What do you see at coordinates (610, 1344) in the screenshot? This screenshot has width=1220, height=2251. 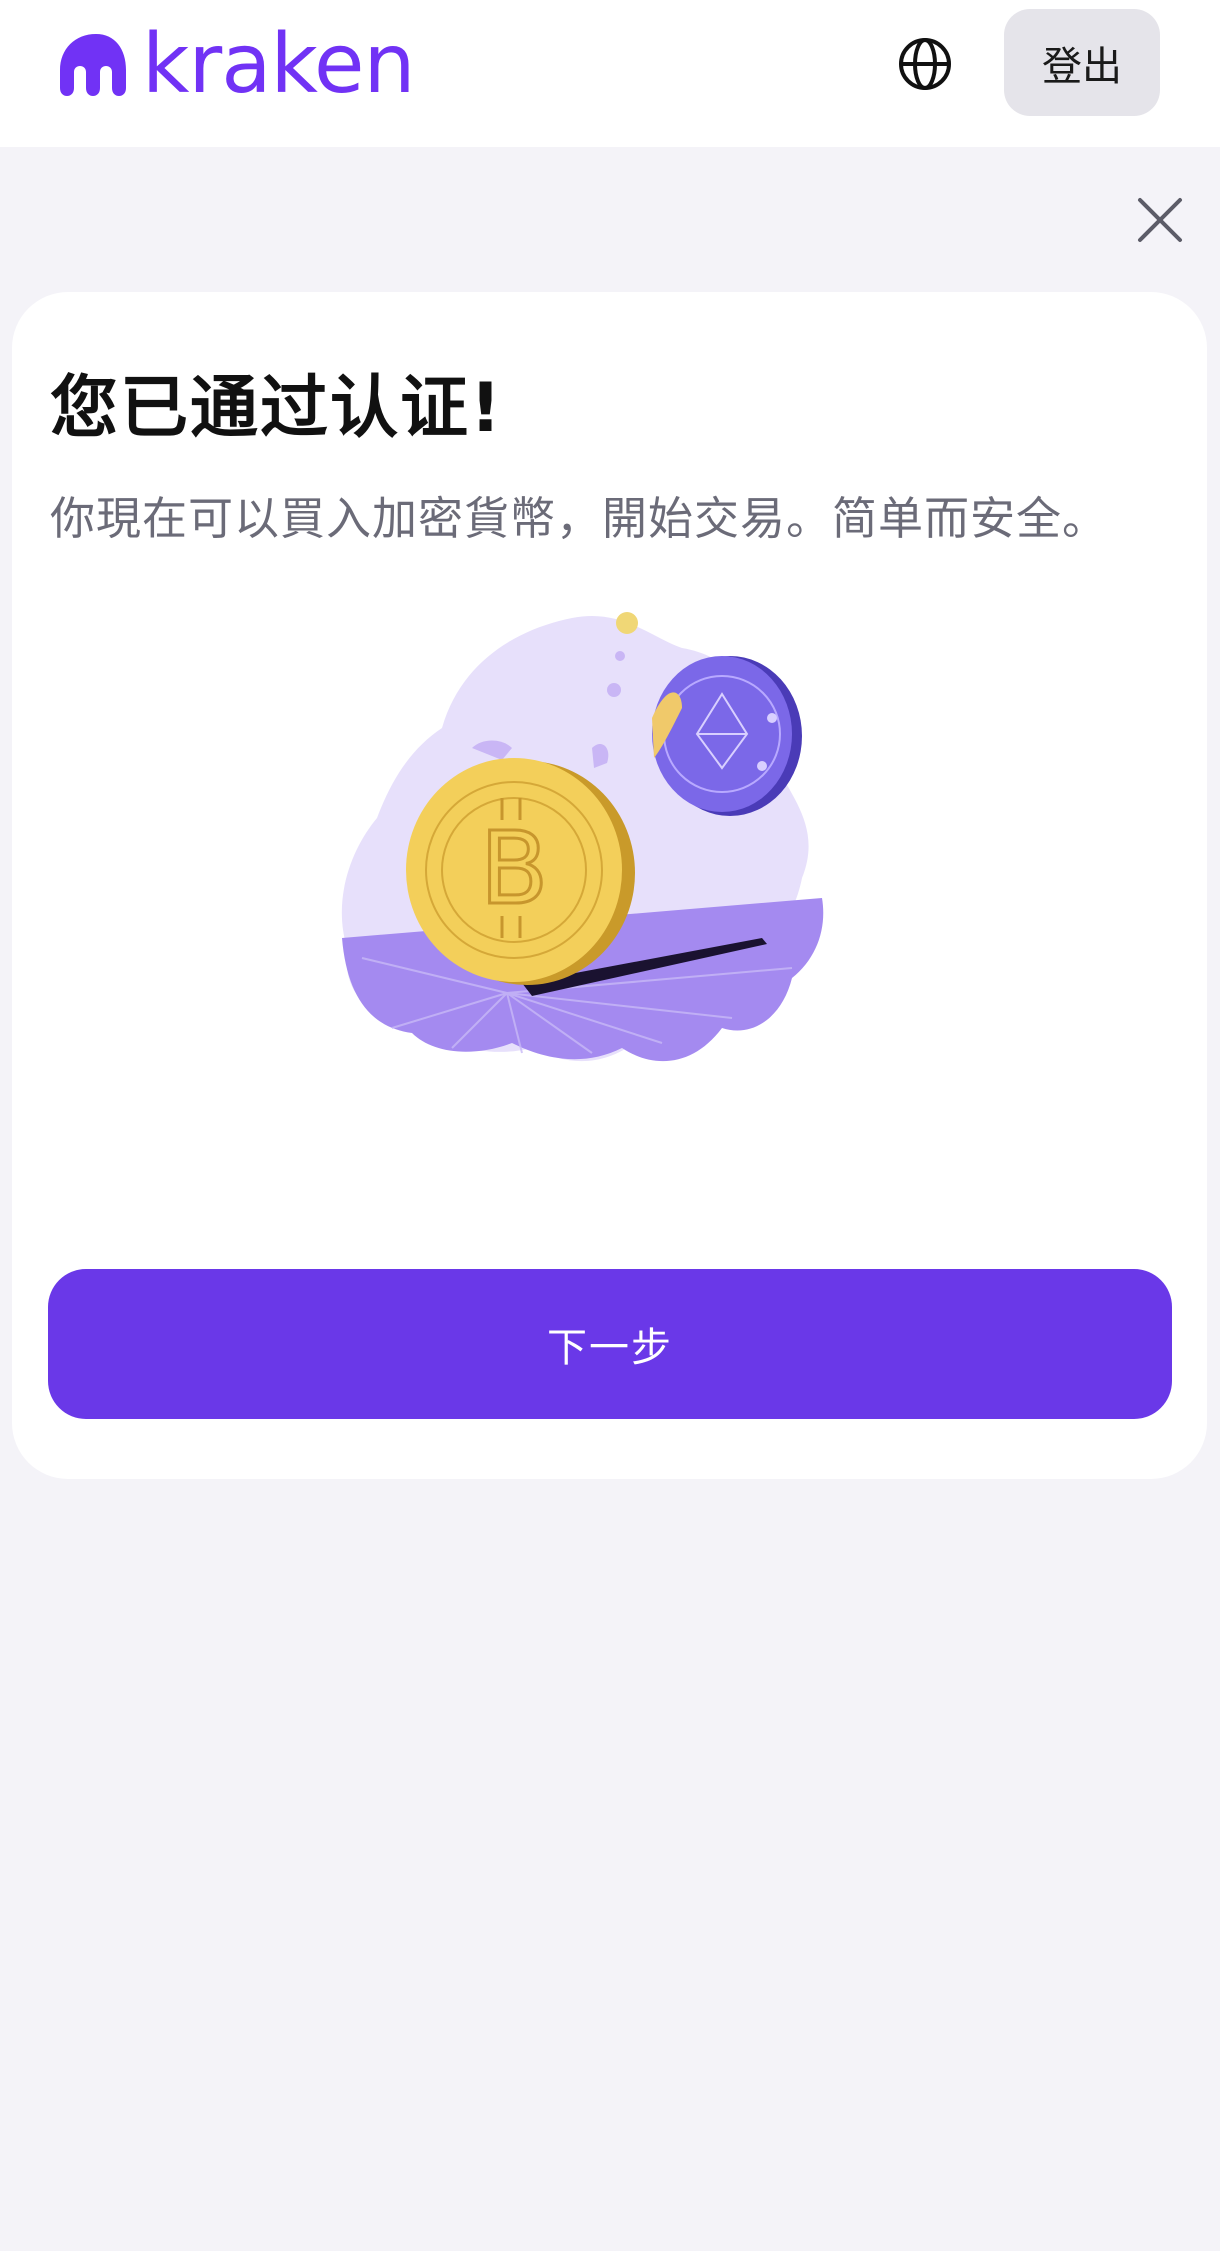 I see `next-step-button: 下一步` at bounding box center [610, 1344].